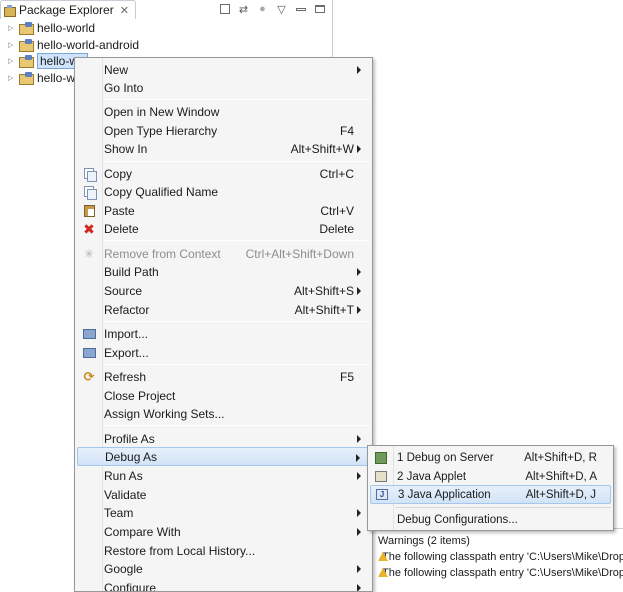 This screenshot has height=592, width=623. What do you see at coordinates (300, 9) in the screenshot?
I see `minimize-icon` at bounding box center [300, 9].